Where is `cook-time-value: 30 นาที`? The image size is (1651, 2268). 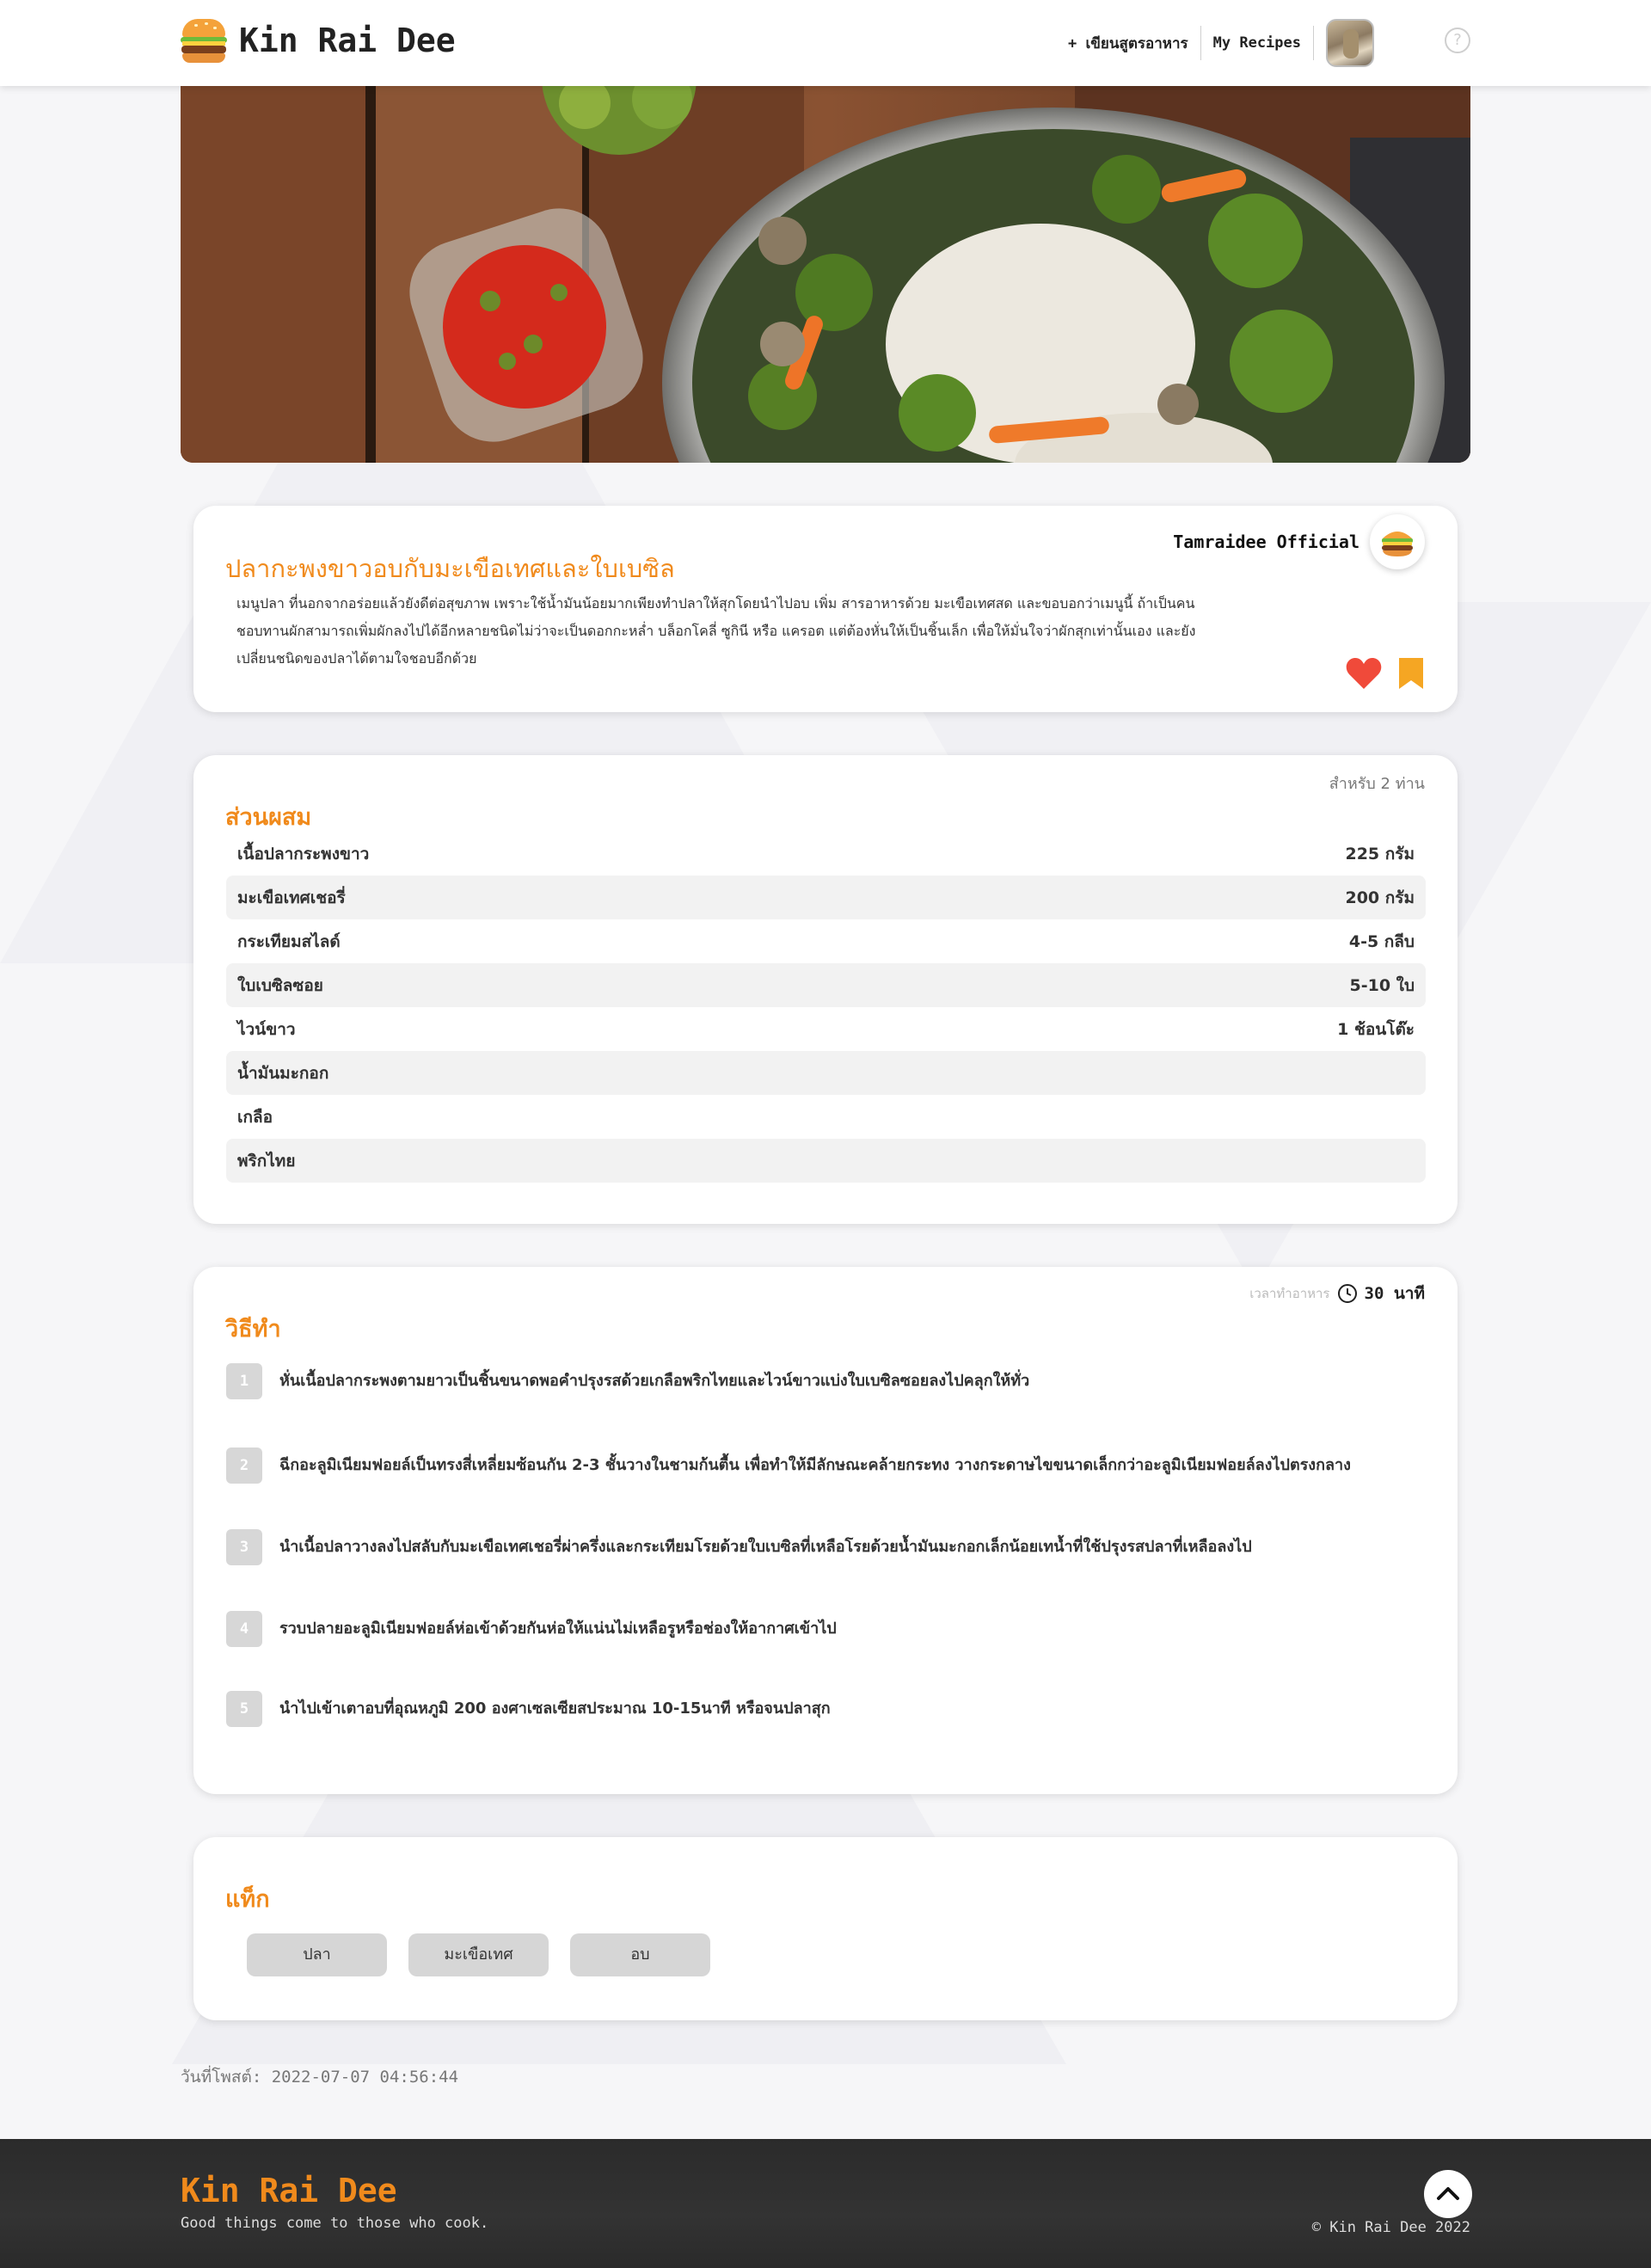
cook-time-value: 30 นาที is located at coordinates (1395, 1293).